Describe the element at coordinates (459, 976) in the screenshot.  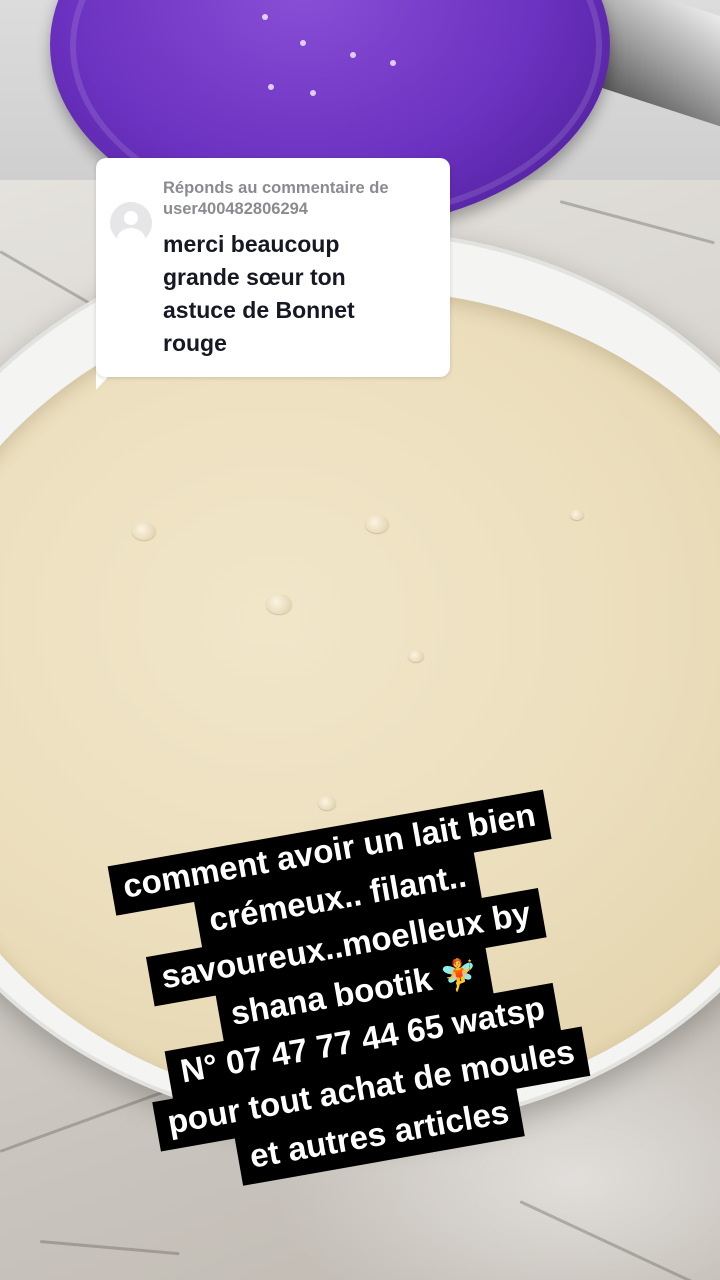
I see `fairy-emoji-icon: 🧚` at that location.